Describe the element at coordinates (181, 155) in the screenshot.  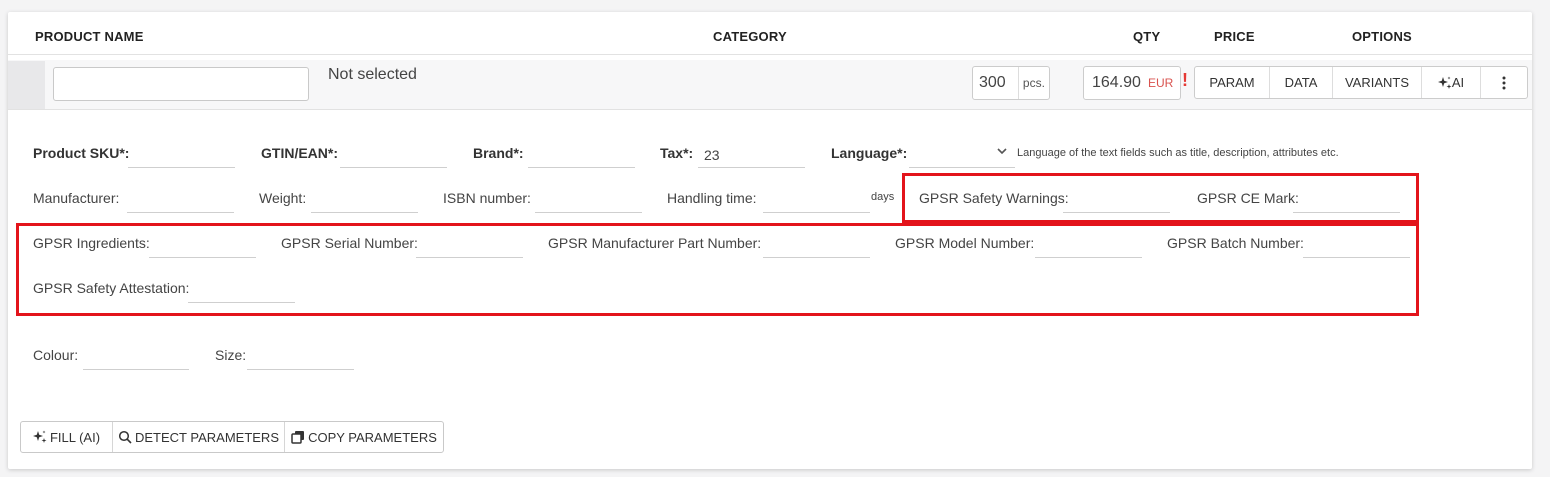
I see `sku-input` at that location.